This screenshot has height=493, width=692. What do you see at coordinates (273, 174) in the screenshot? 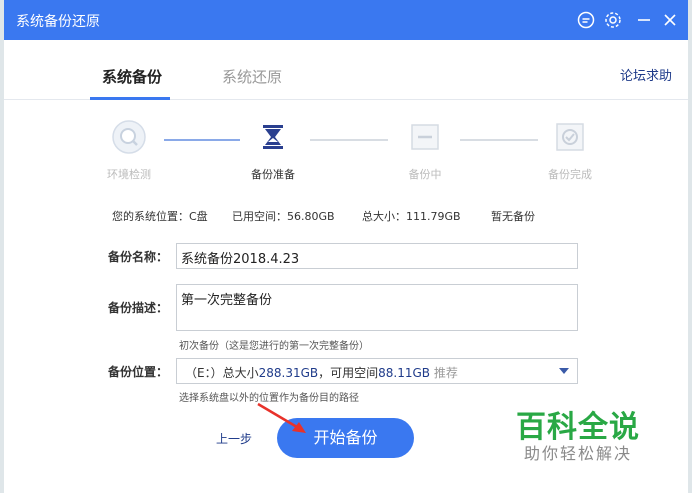
I see `step-label-prepare: 备份准备` at bounding box center [273, 174].